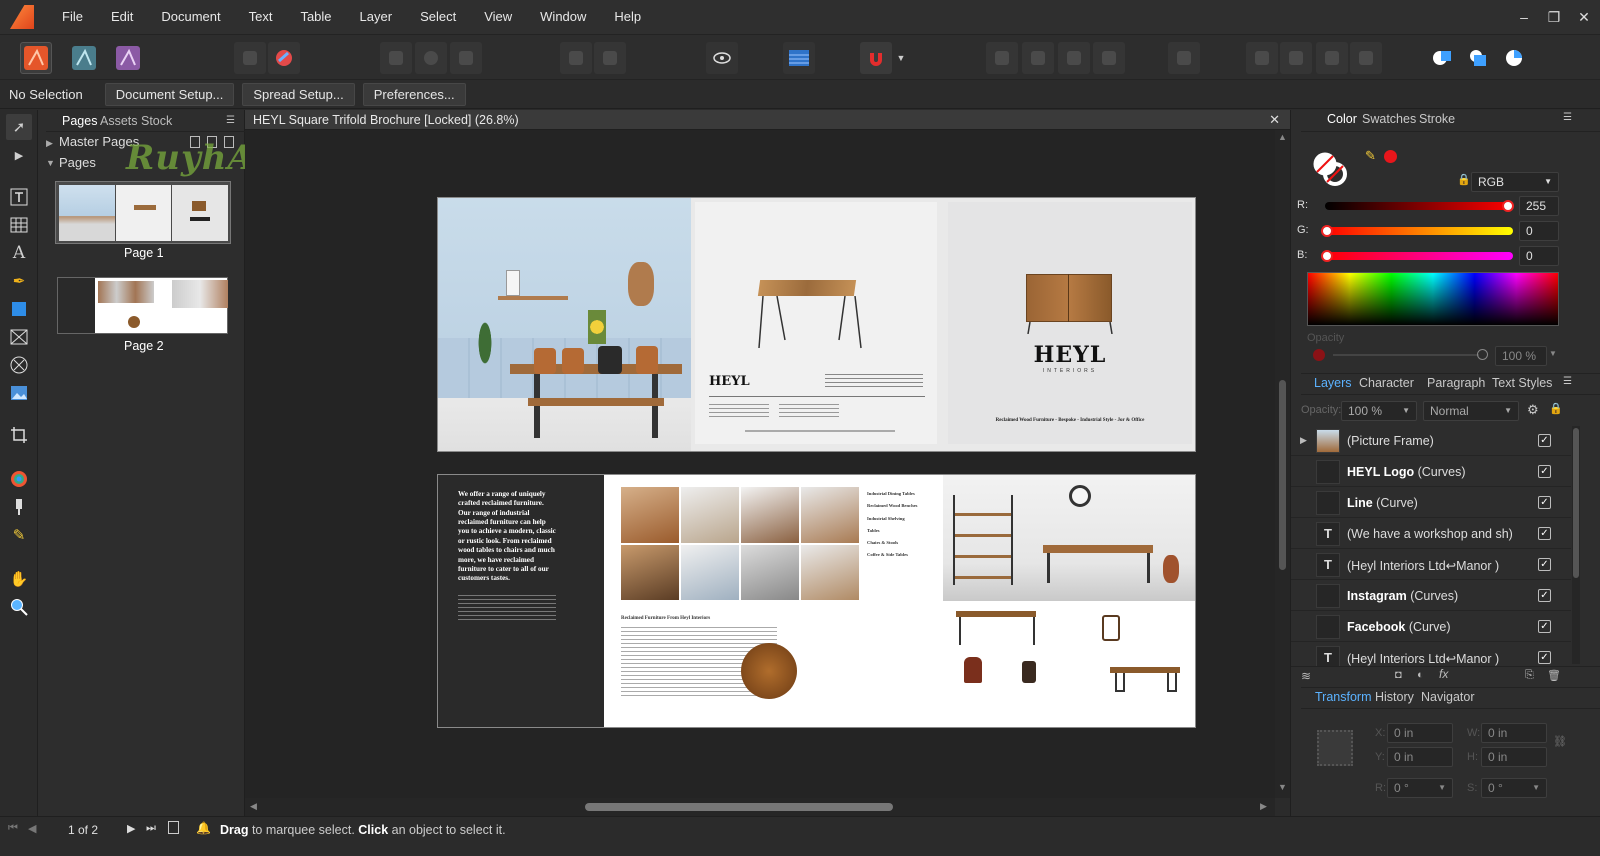 This screenshot has width=1600, height=856. What do you see at coordinates (1567, 117) in the screenshot?
I see `color-panel-menu-icon: ☰` at bounding box center [1567, 117].